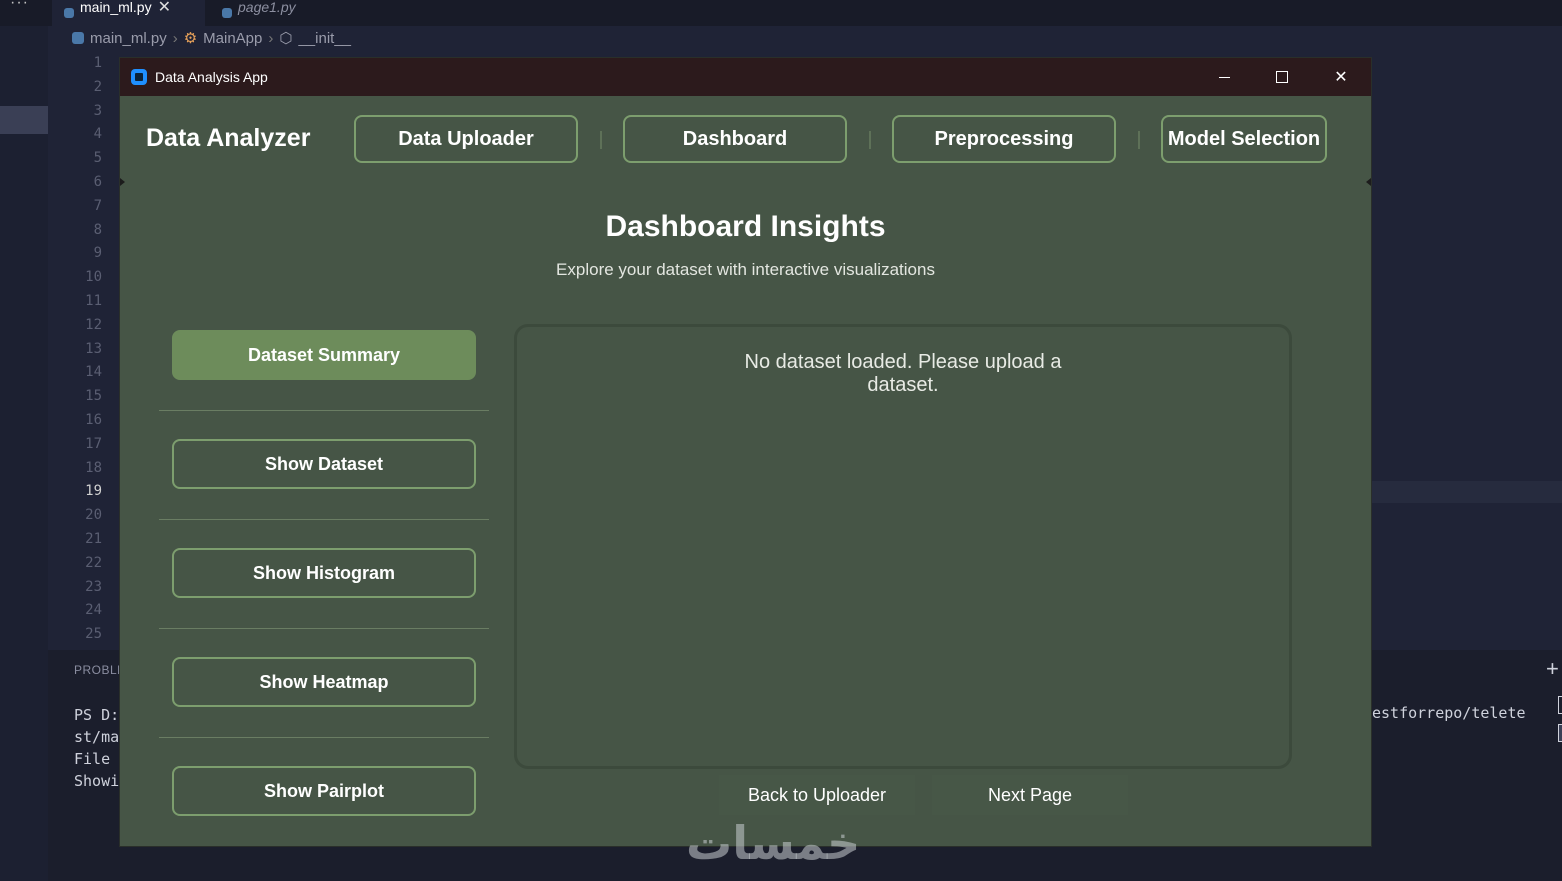 Image resolution: width=1562 pixels, height=881 pixels. I want to click on dataset-summary-button: Dataset Summary, so click(324, 355).